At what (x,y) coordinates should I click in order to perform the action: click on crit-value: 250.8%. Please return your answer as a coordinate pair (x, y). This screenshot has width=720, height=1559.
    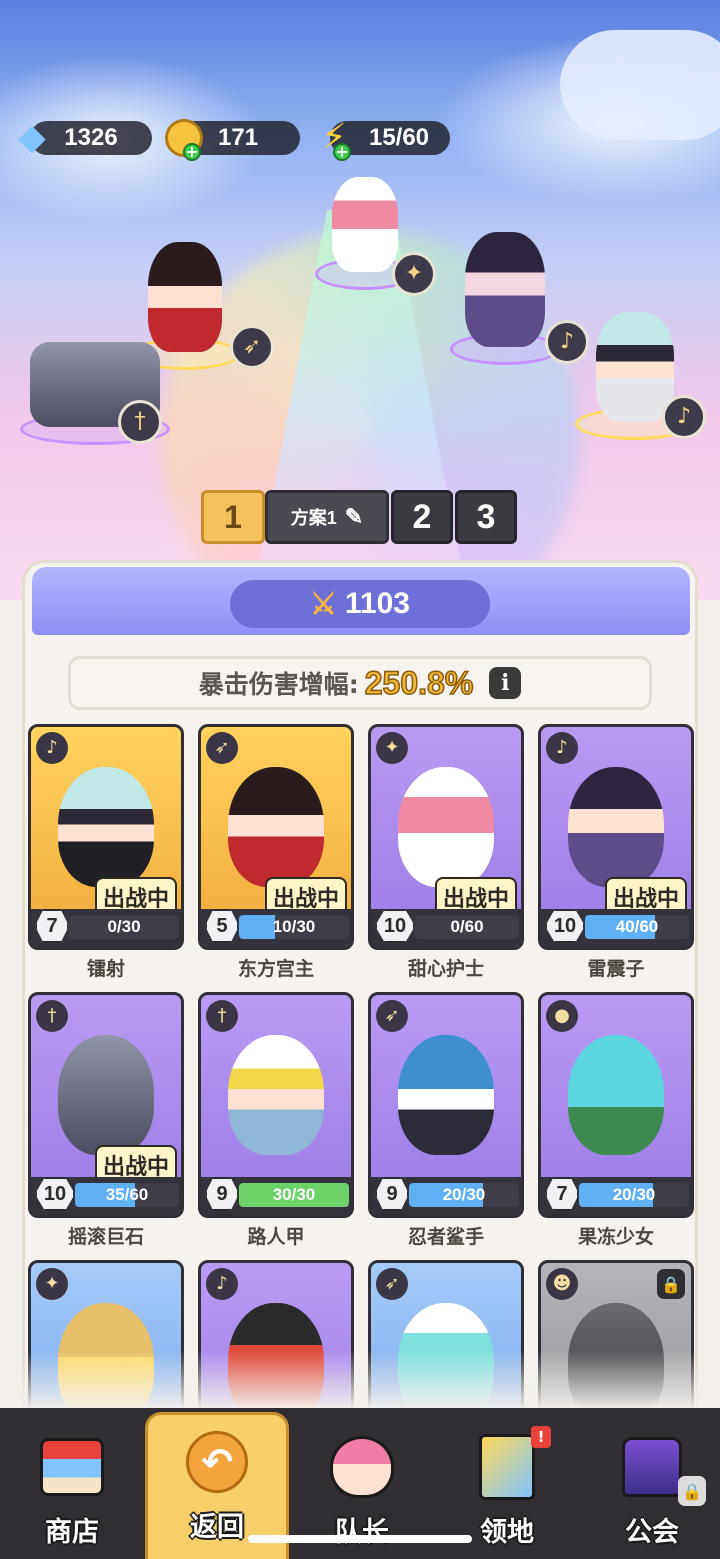
    Looking at the image, I should click on (419, 683).